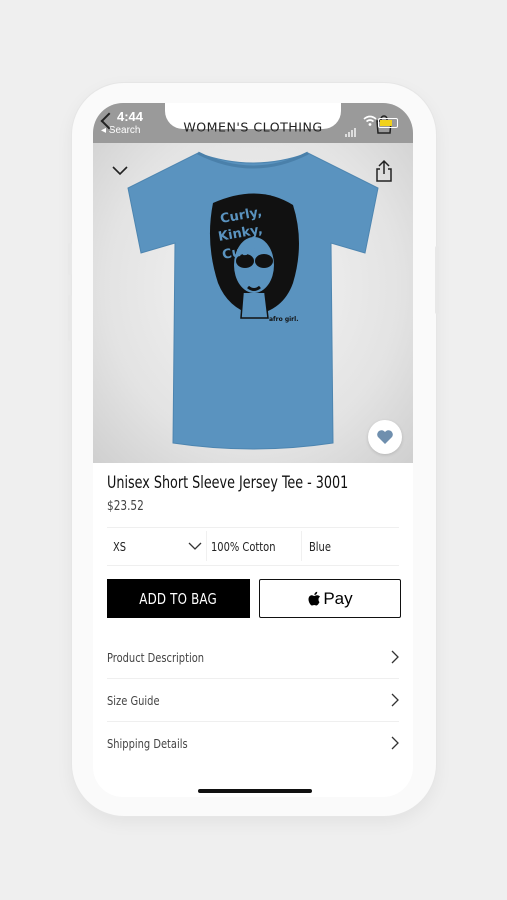 Image resolution: width=507 pixels, height=900 pixels. I want to click on row-shipping-details: Shipping Details, so click(253, 743).